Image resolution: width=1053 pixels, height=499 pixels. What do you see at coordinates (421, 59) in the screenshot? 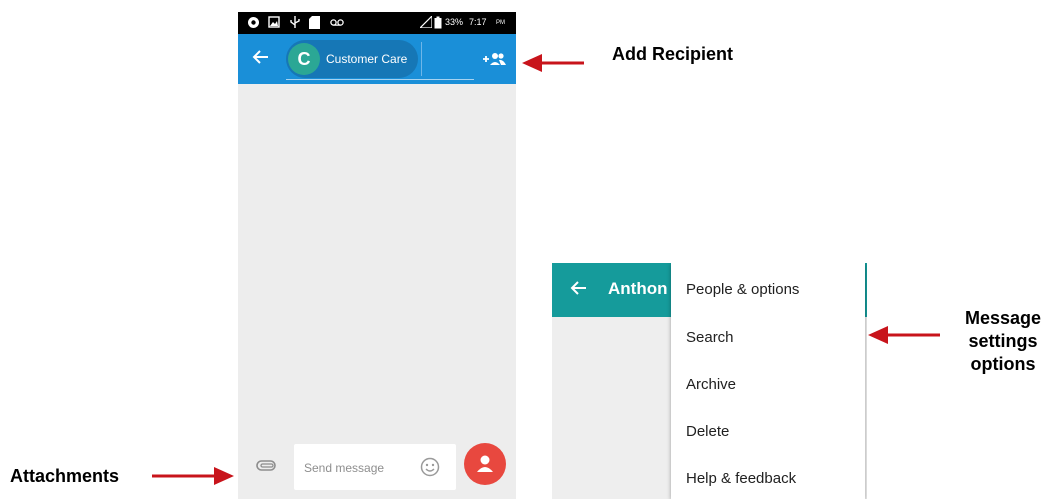
I see `recipient-field-divider` at bounding box center [421, 59].